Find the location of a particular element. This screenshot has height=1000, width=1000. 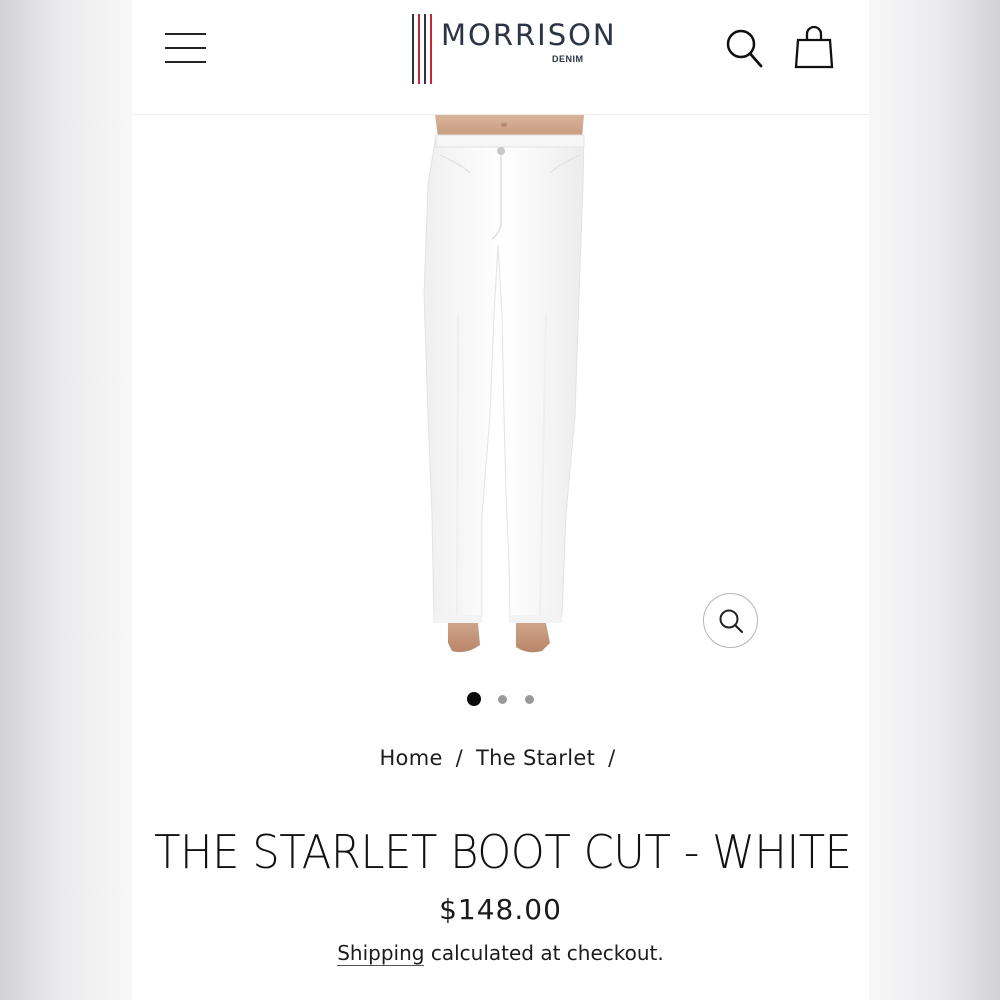

shipping-text: calculated at checkout. is located at coordinates (547, 953).